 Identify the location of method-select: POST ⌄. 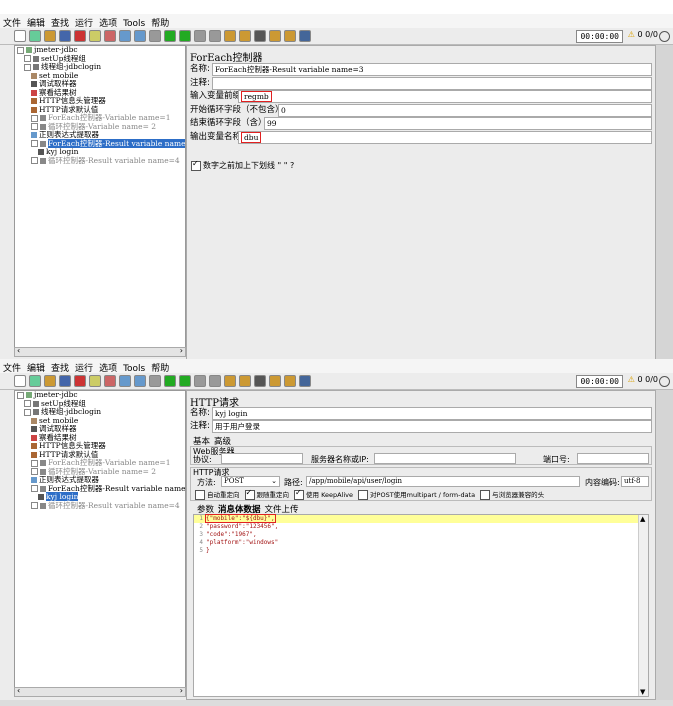
(250, 481).